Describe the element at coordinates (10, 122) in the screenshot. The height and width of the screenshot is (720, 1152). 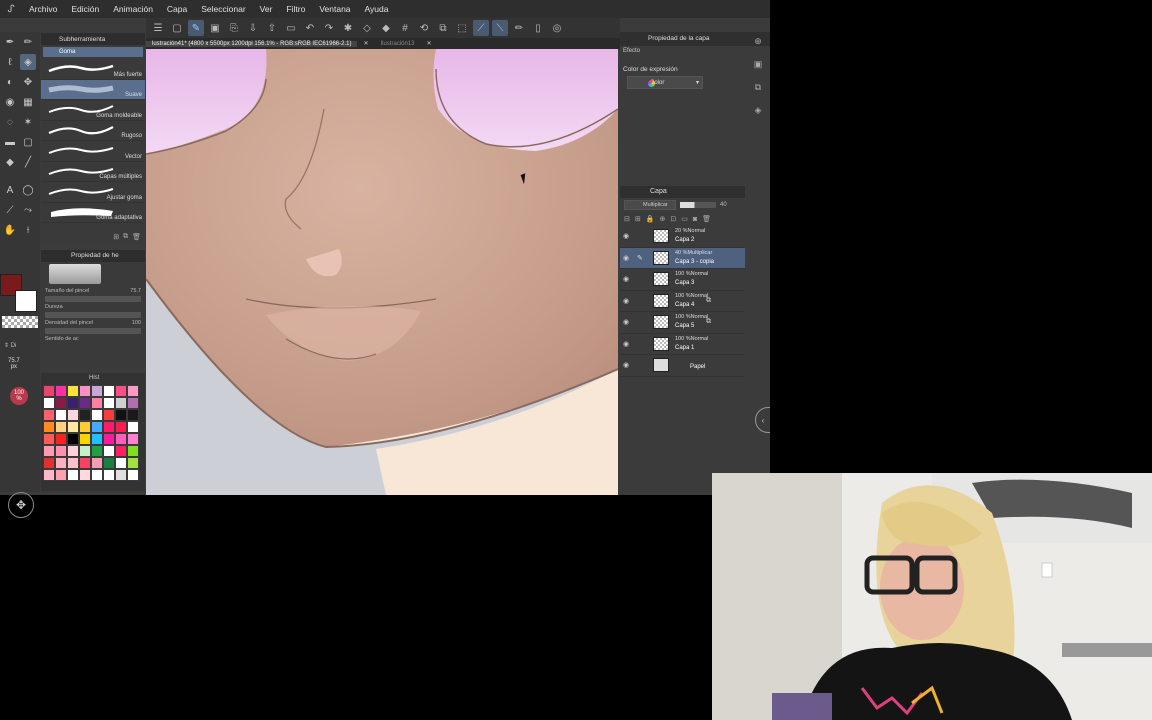
I see `lasso-tool-icon: ◌` at that location.